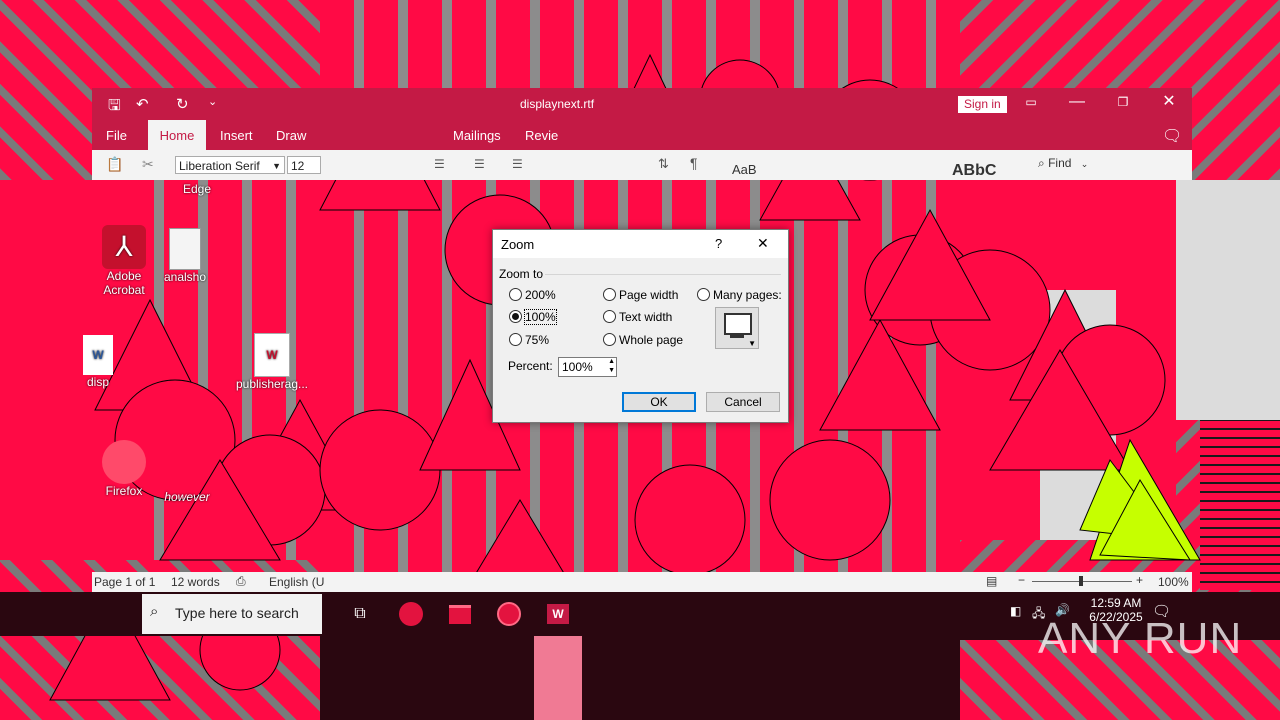 Image resolution: width=1280 pixels, height=720 pixels. Describe the element at coordinates (360, 614) in the screenshot. I see `task-view-icon: ⧉` at that location.